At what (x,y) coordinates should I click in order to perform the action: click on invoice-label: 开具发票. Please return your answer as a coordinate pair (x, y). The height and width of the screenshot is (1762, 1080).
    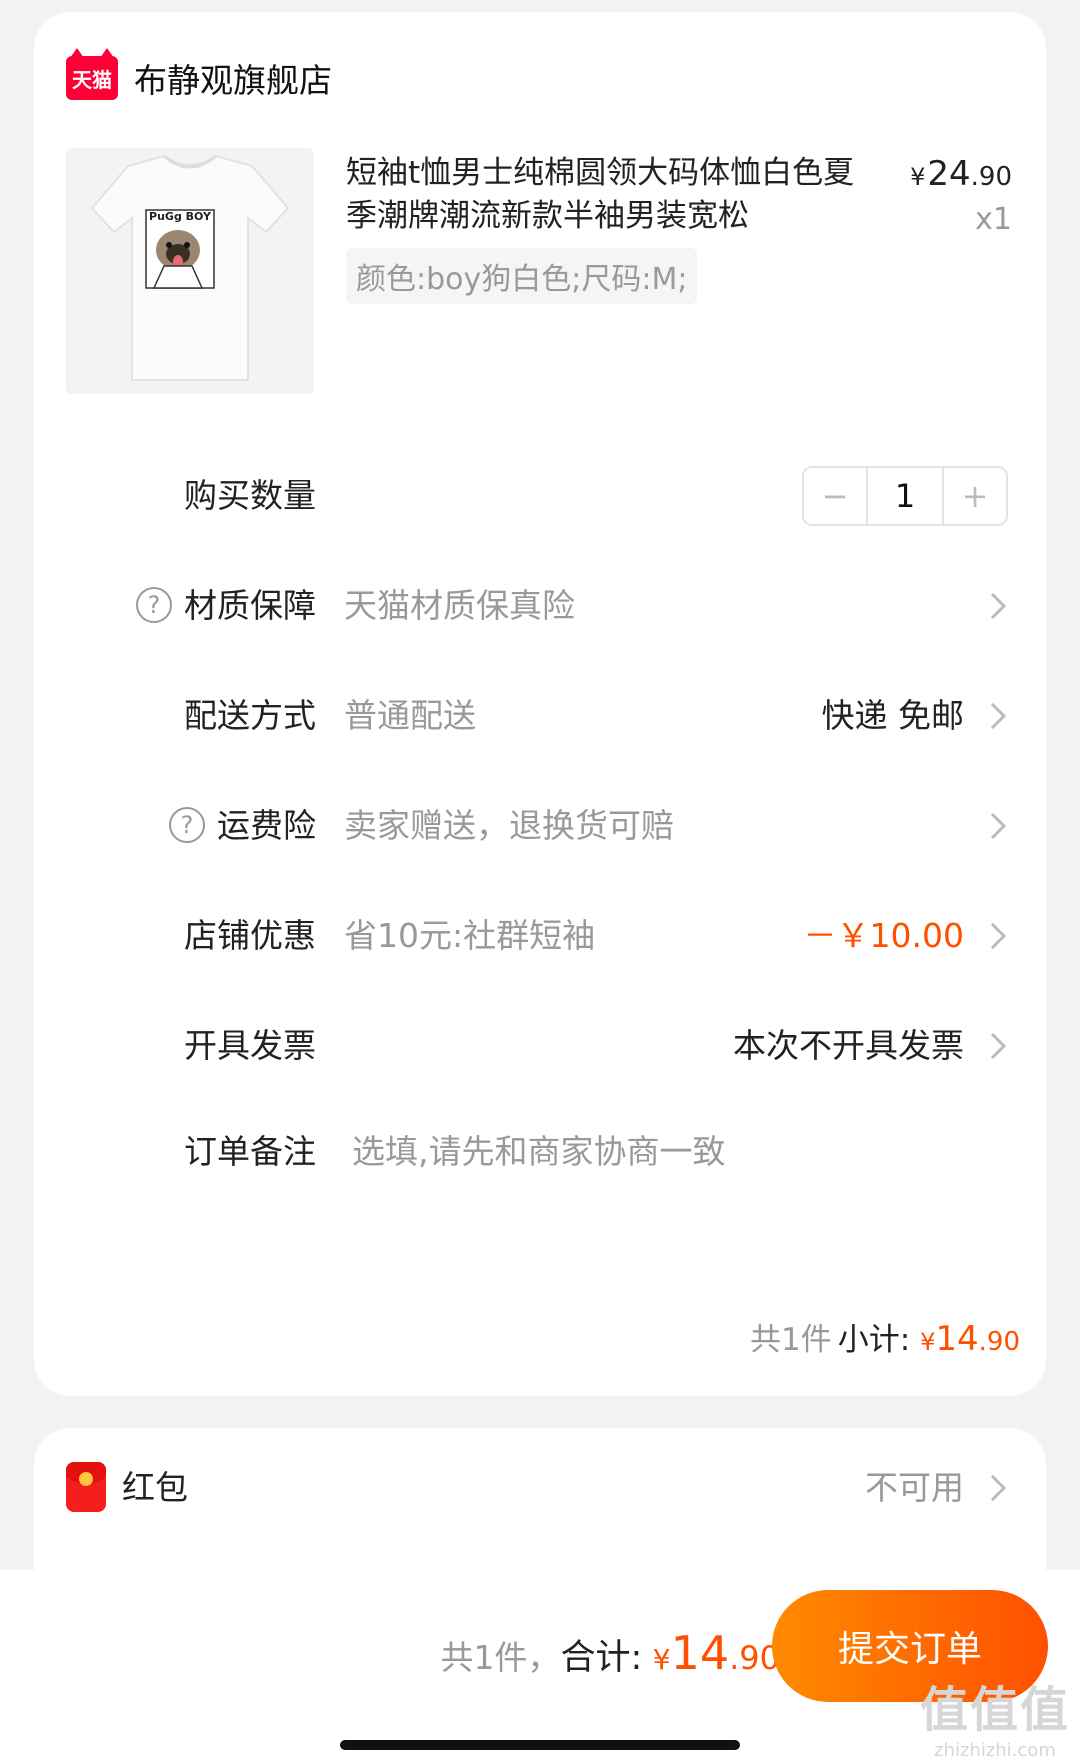
    Looking at the image, I should click on (250, 1045).